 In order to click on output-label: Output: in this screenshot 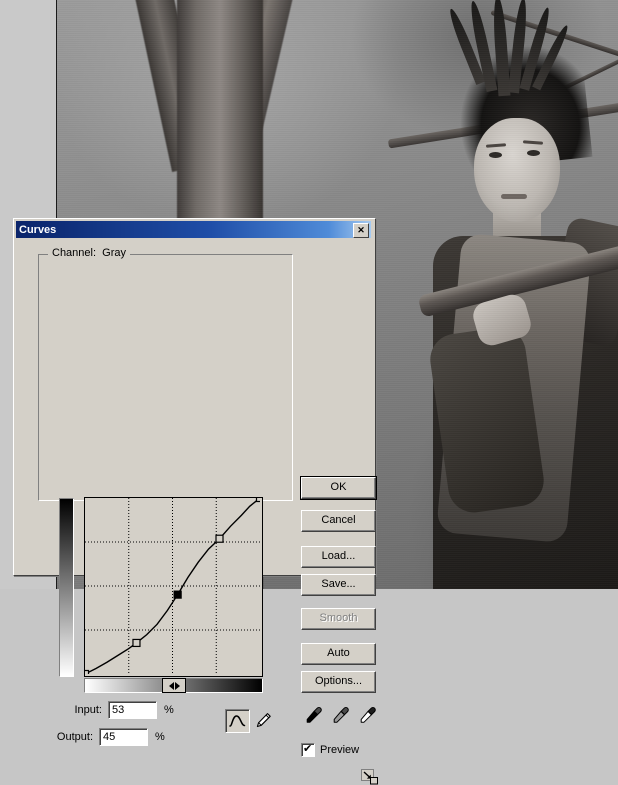, I will do `click(74, 737)`.